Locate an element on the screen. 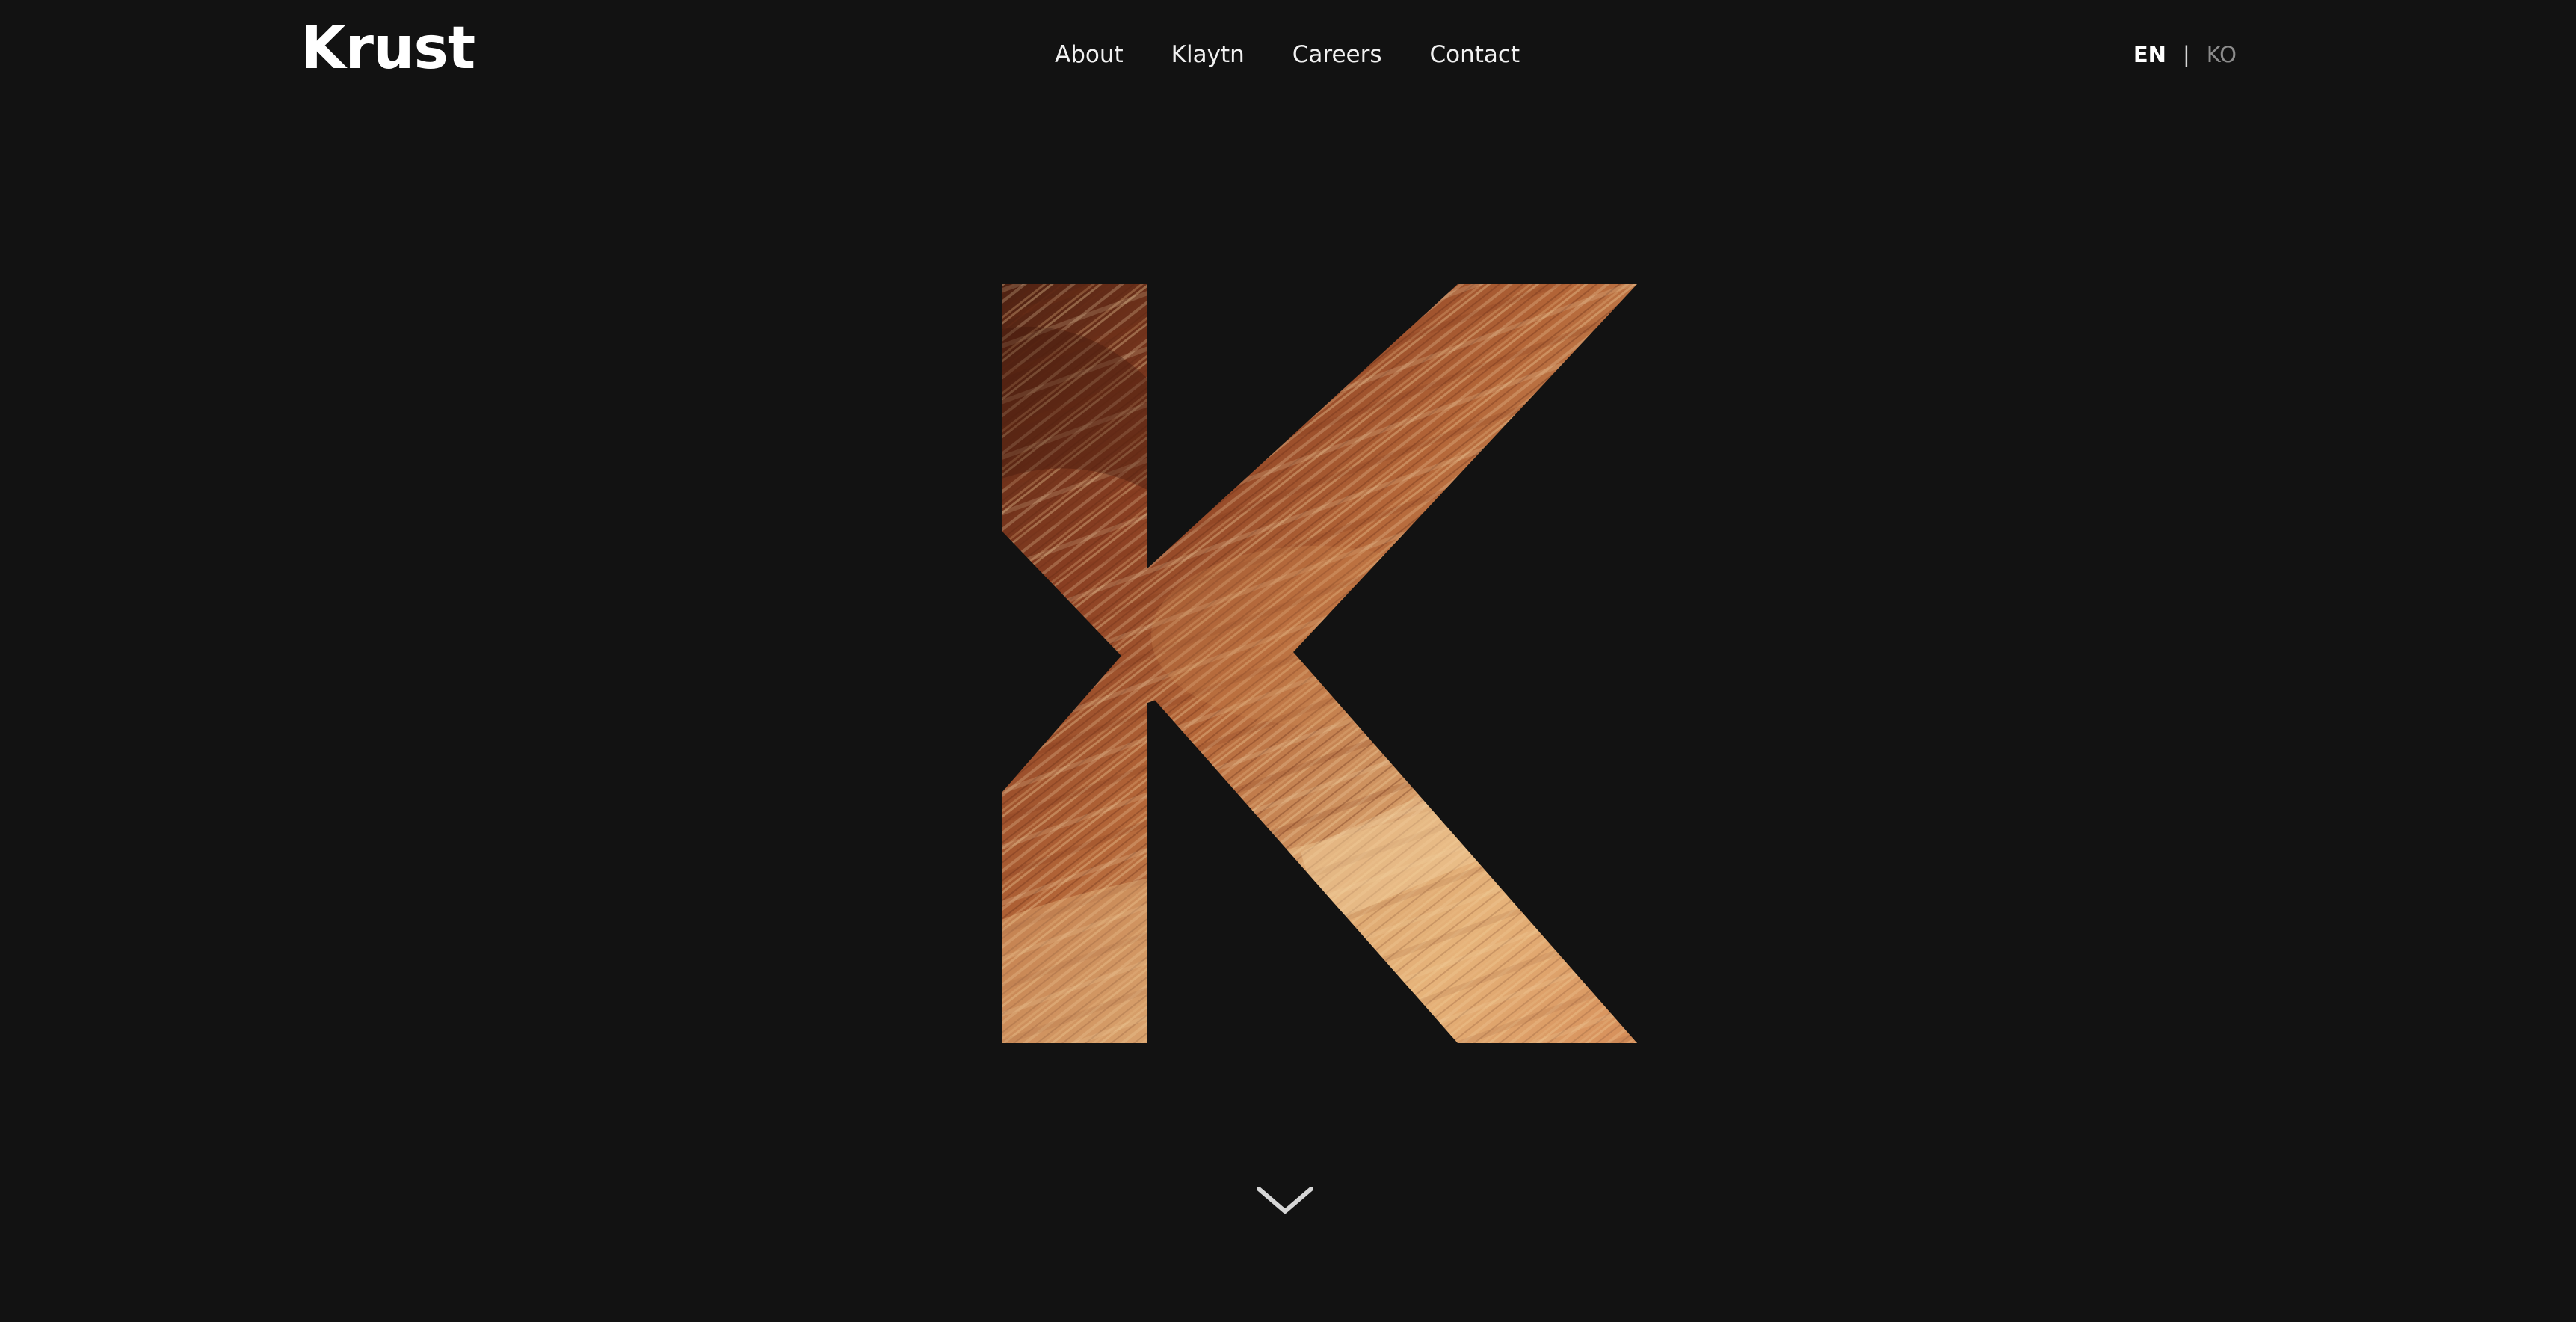  krust-logo: Krust is located at coordinates (388, 48).